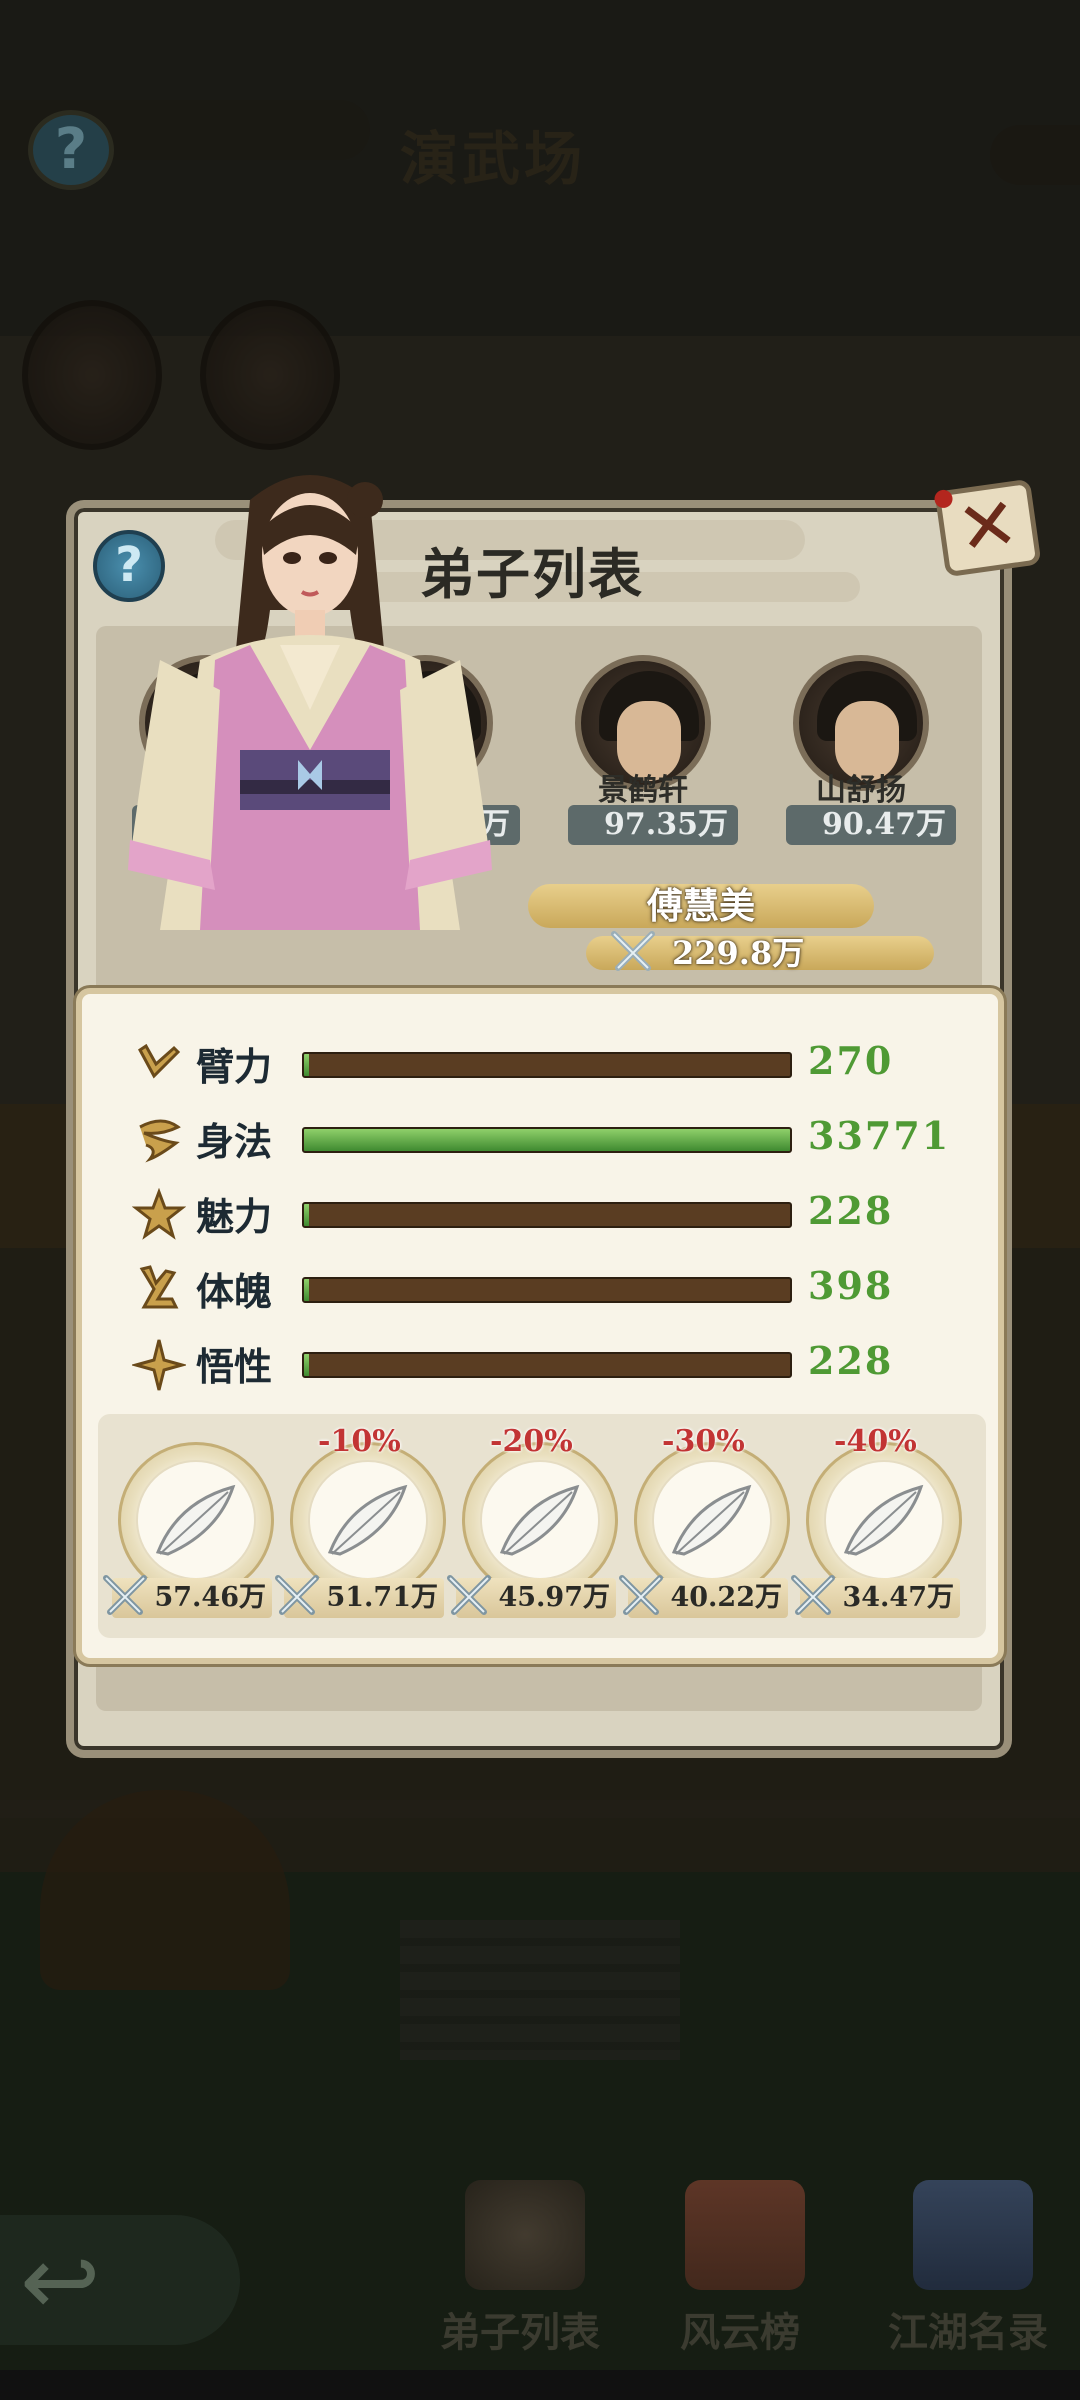 This screenshot has height=2400, width=1080. What do you see at coordinates (875, 1441) in the screenshot?
I see `tier-discount: -40%` at bounding box center [875, 1441].